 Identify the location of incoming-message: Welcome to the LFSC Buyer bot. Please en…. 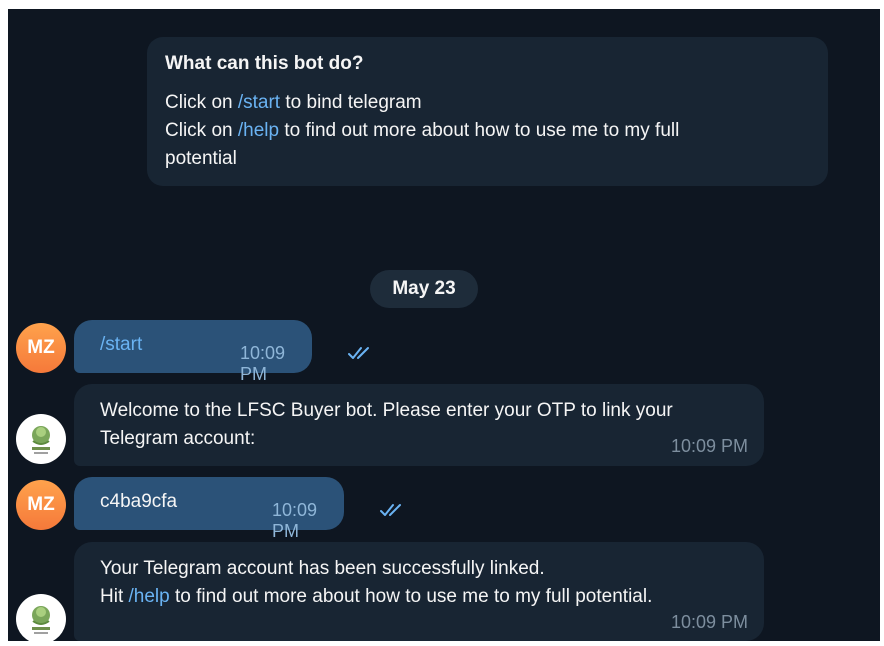
(419, 425).